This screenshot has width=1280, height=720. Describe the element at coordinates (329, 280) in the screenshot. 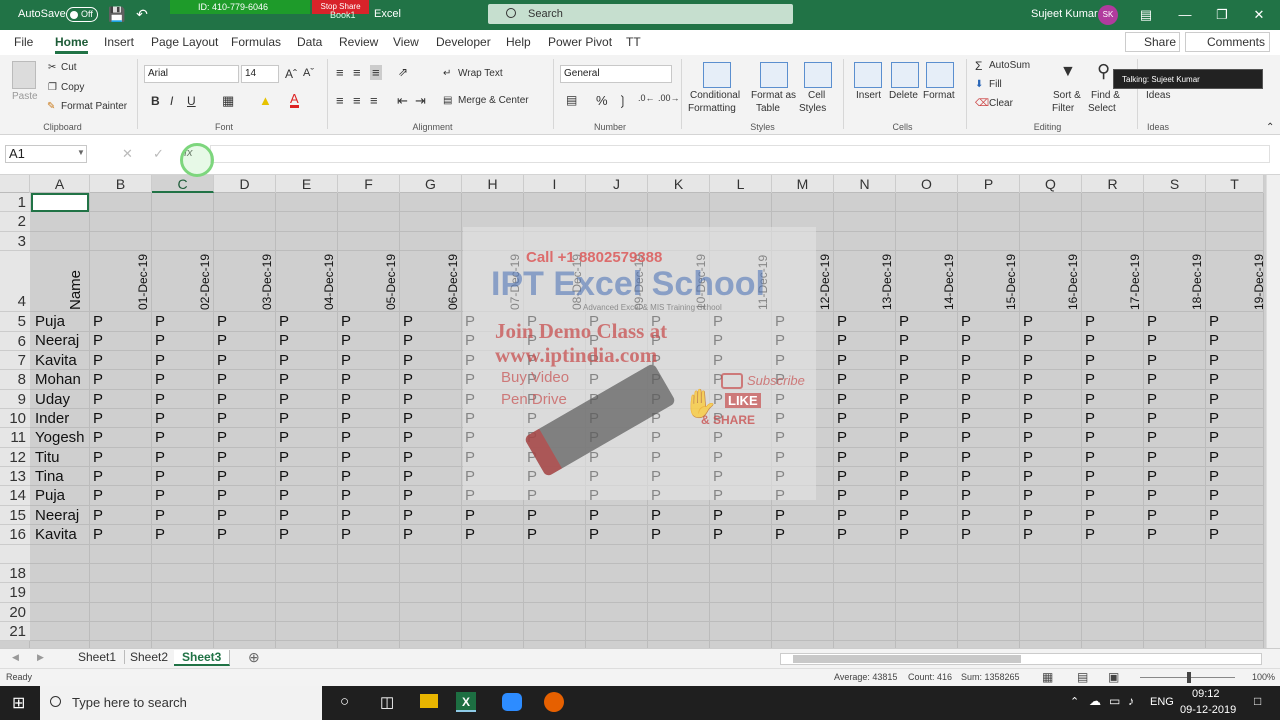

I see `date-header-cell: 04-Dec-19` at that location.